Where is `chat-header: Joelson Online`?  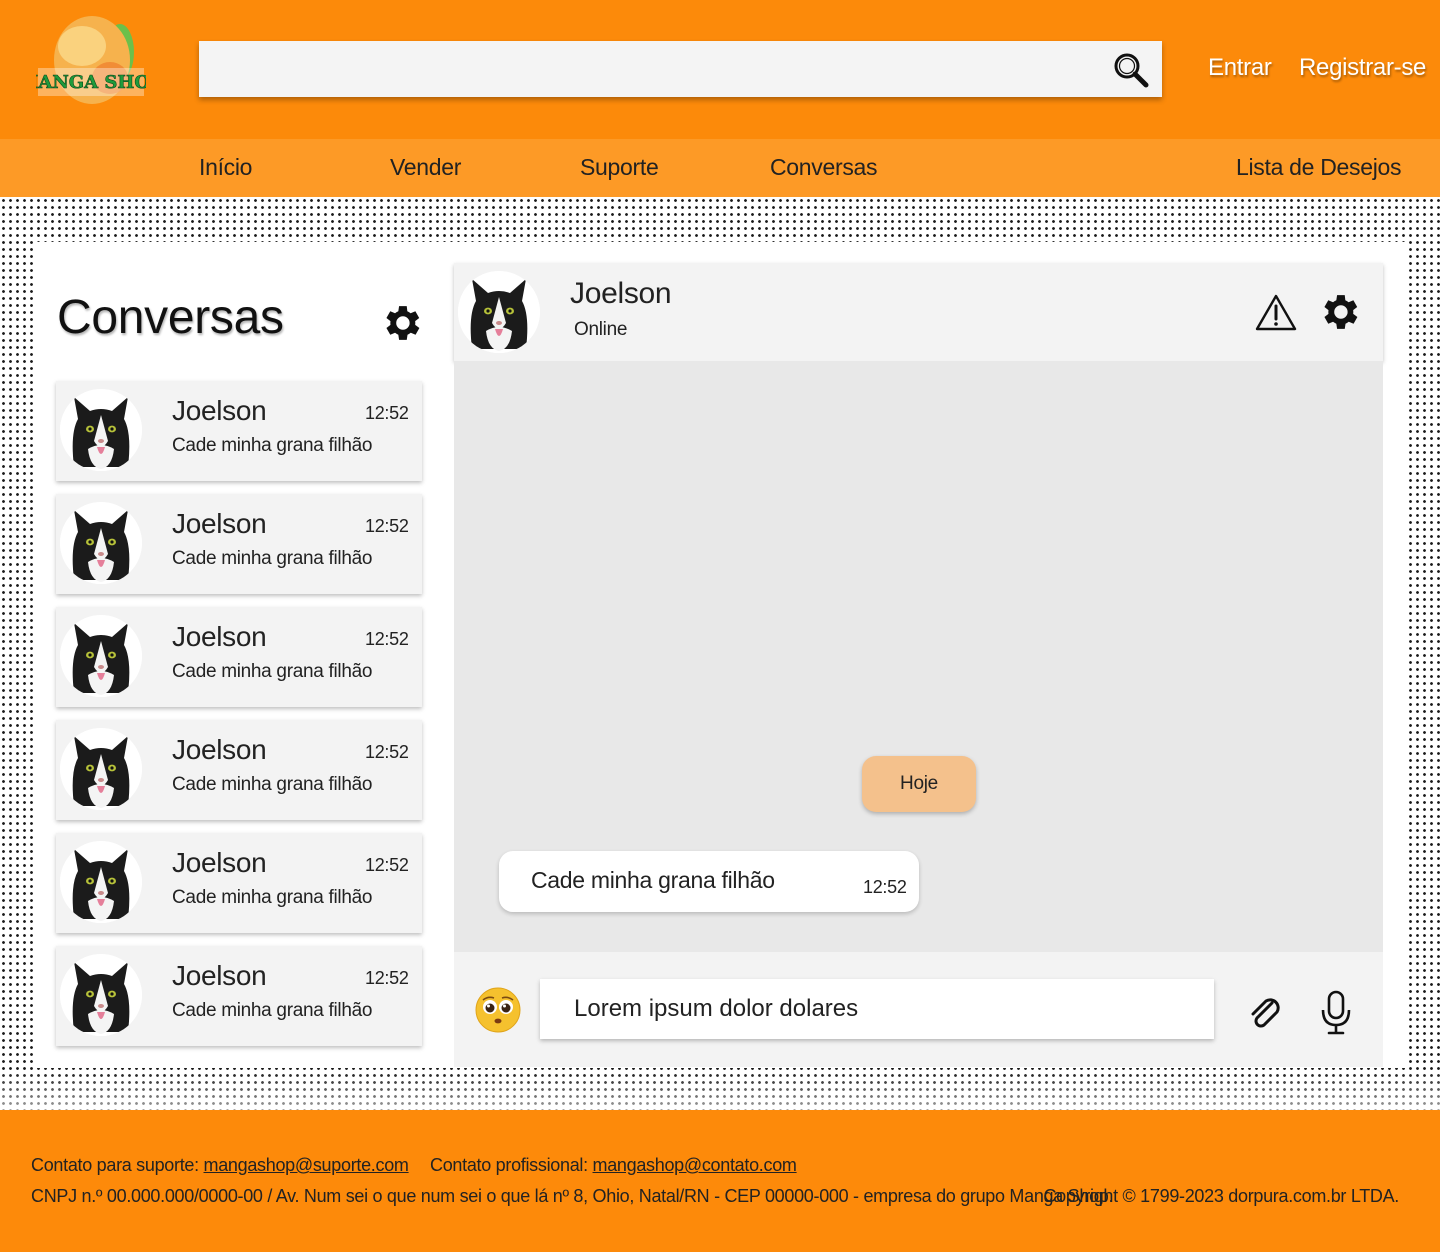
chat-header: Joelson Online is located at coordinates (918, 312).